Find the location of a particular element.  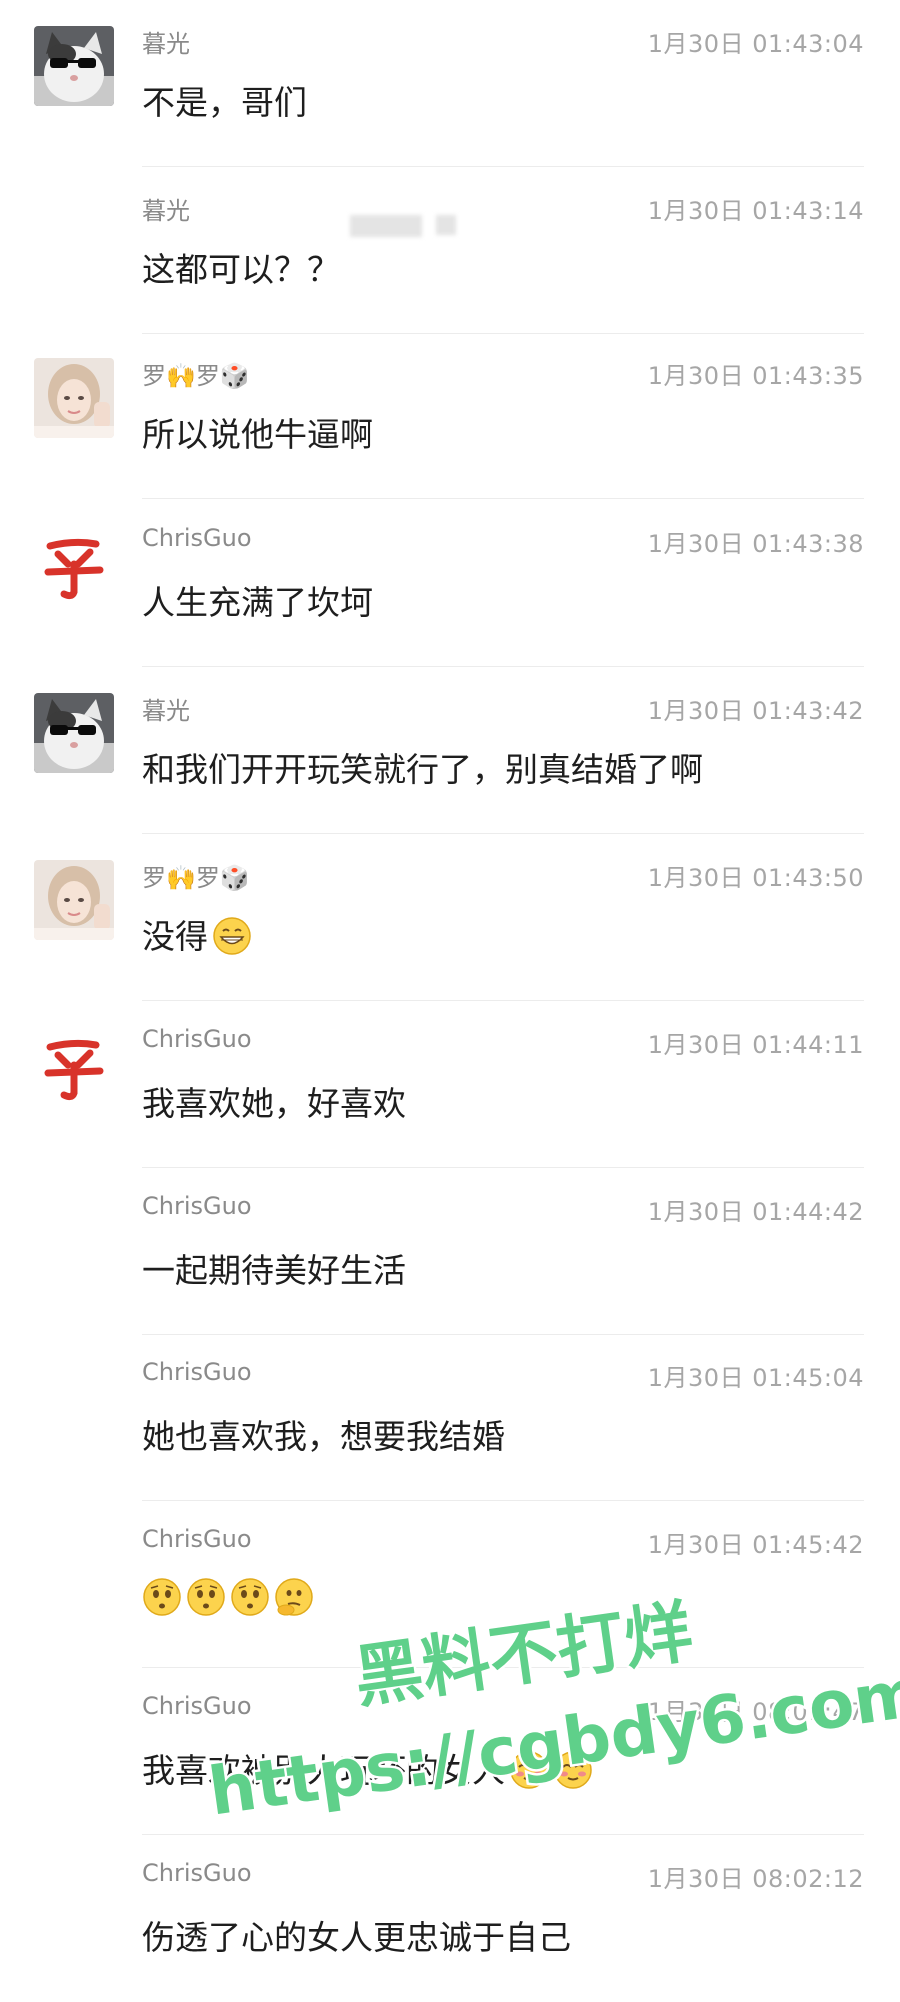

message-timestamp: 1月30日 01:43:35 is located at coordinates (755, 376).